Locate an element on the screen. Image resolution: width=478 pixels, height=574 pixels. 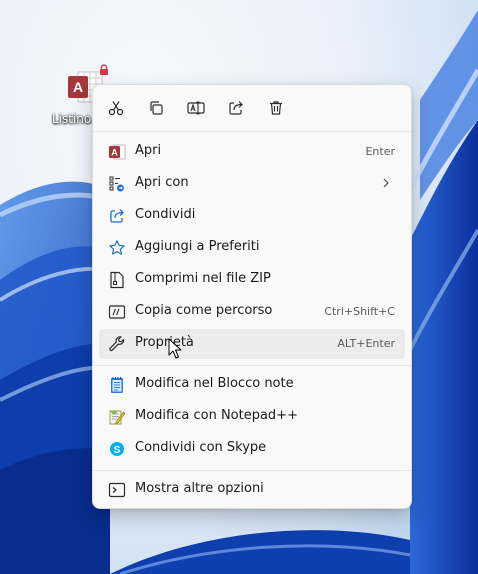
menu-item-shortcut: Ctrl+Shift+C is located at coordinates (359, 311).